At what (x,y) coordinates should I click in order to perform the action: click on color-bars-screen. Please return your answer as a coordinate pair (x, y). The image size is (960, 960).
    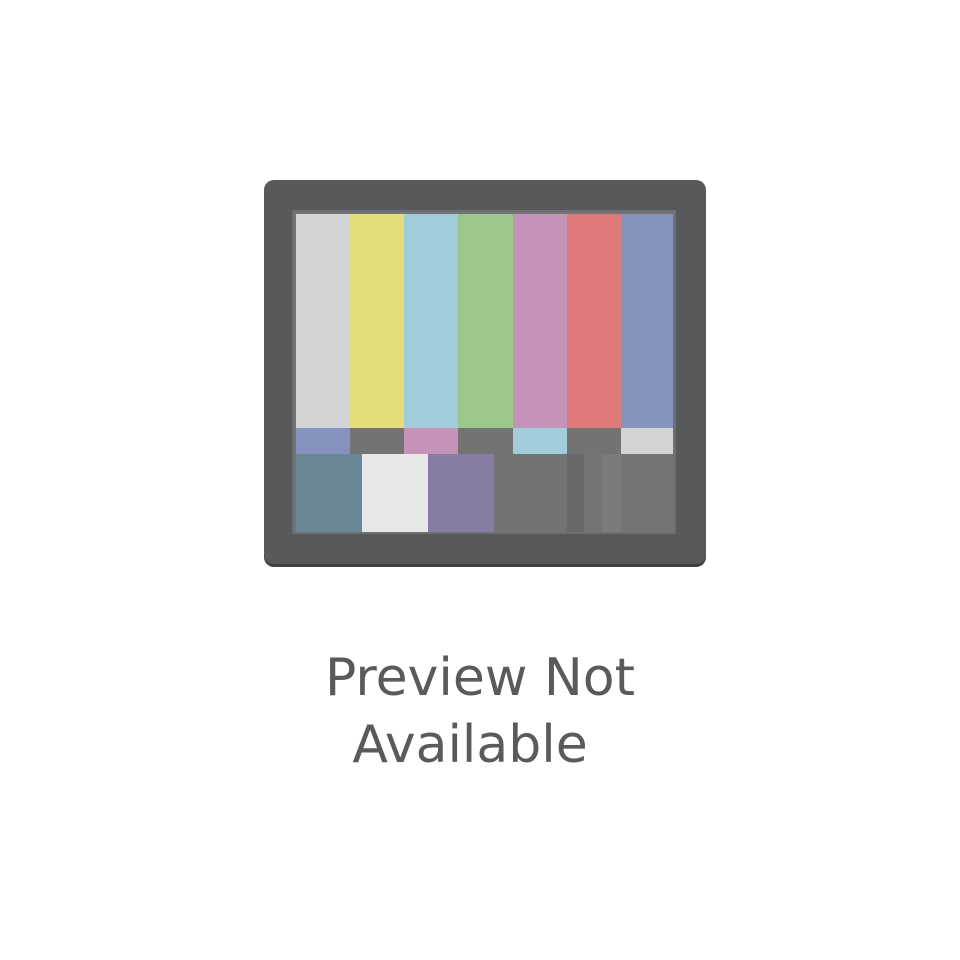
    Looking at the image, I should click on (484, 372).